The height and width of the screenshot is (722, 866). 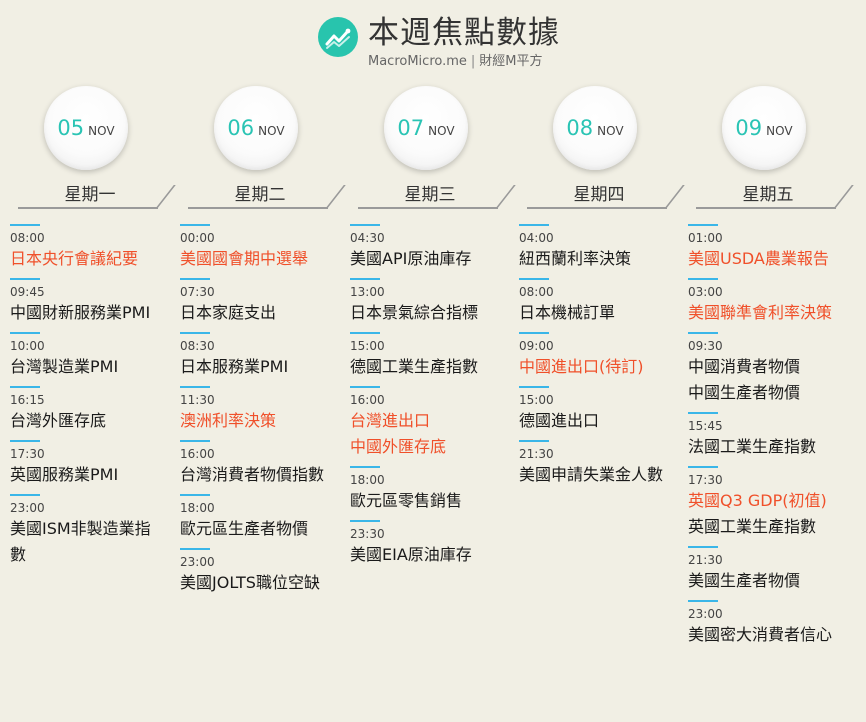 I want to click on event-name-line: 日本機械訂單, so click(x=567, y=312).